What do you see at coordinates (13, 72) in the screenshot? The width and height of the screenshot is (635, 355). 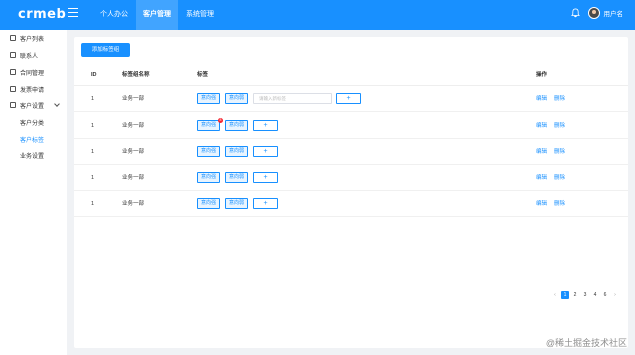 I see `contract-icon` at bounding box center [13, 72].